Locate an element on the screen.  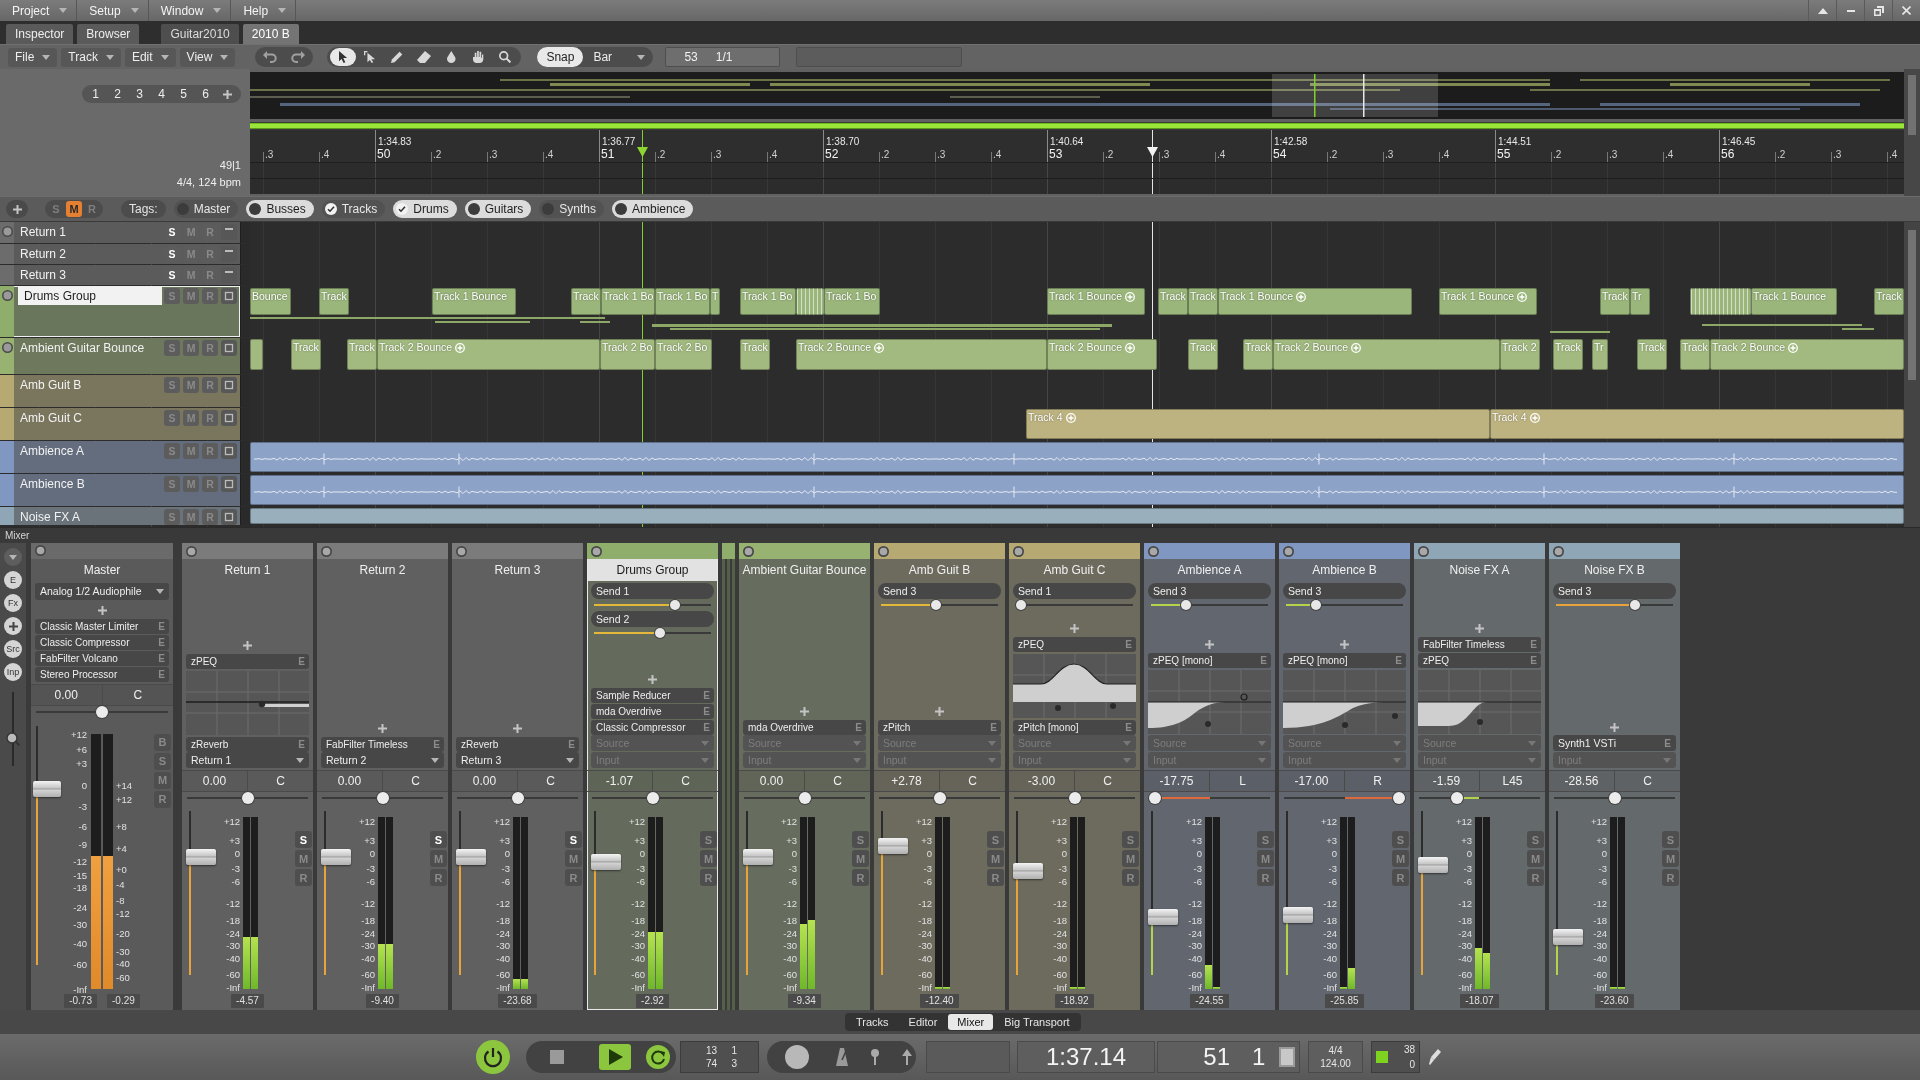
audio-clip: Track 2 is located at coordinates (1520, 354).